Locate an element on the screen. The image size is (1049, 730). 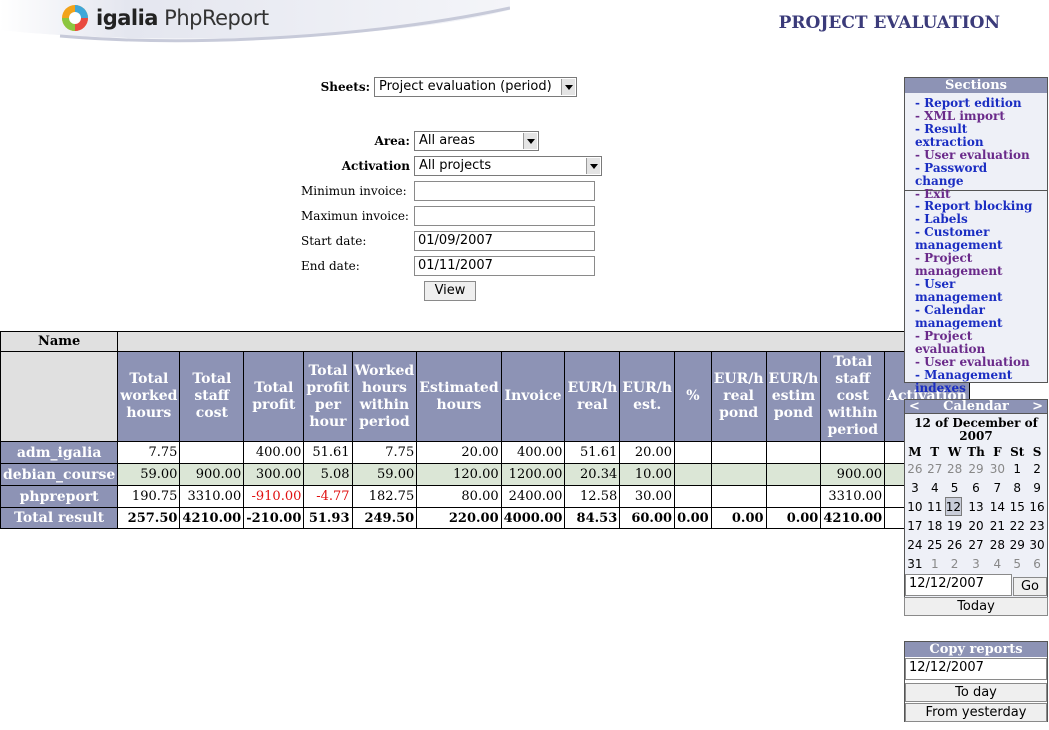
calendar-week: 24 25 26 27 28 29 30 is located at coordinates (976, 544).